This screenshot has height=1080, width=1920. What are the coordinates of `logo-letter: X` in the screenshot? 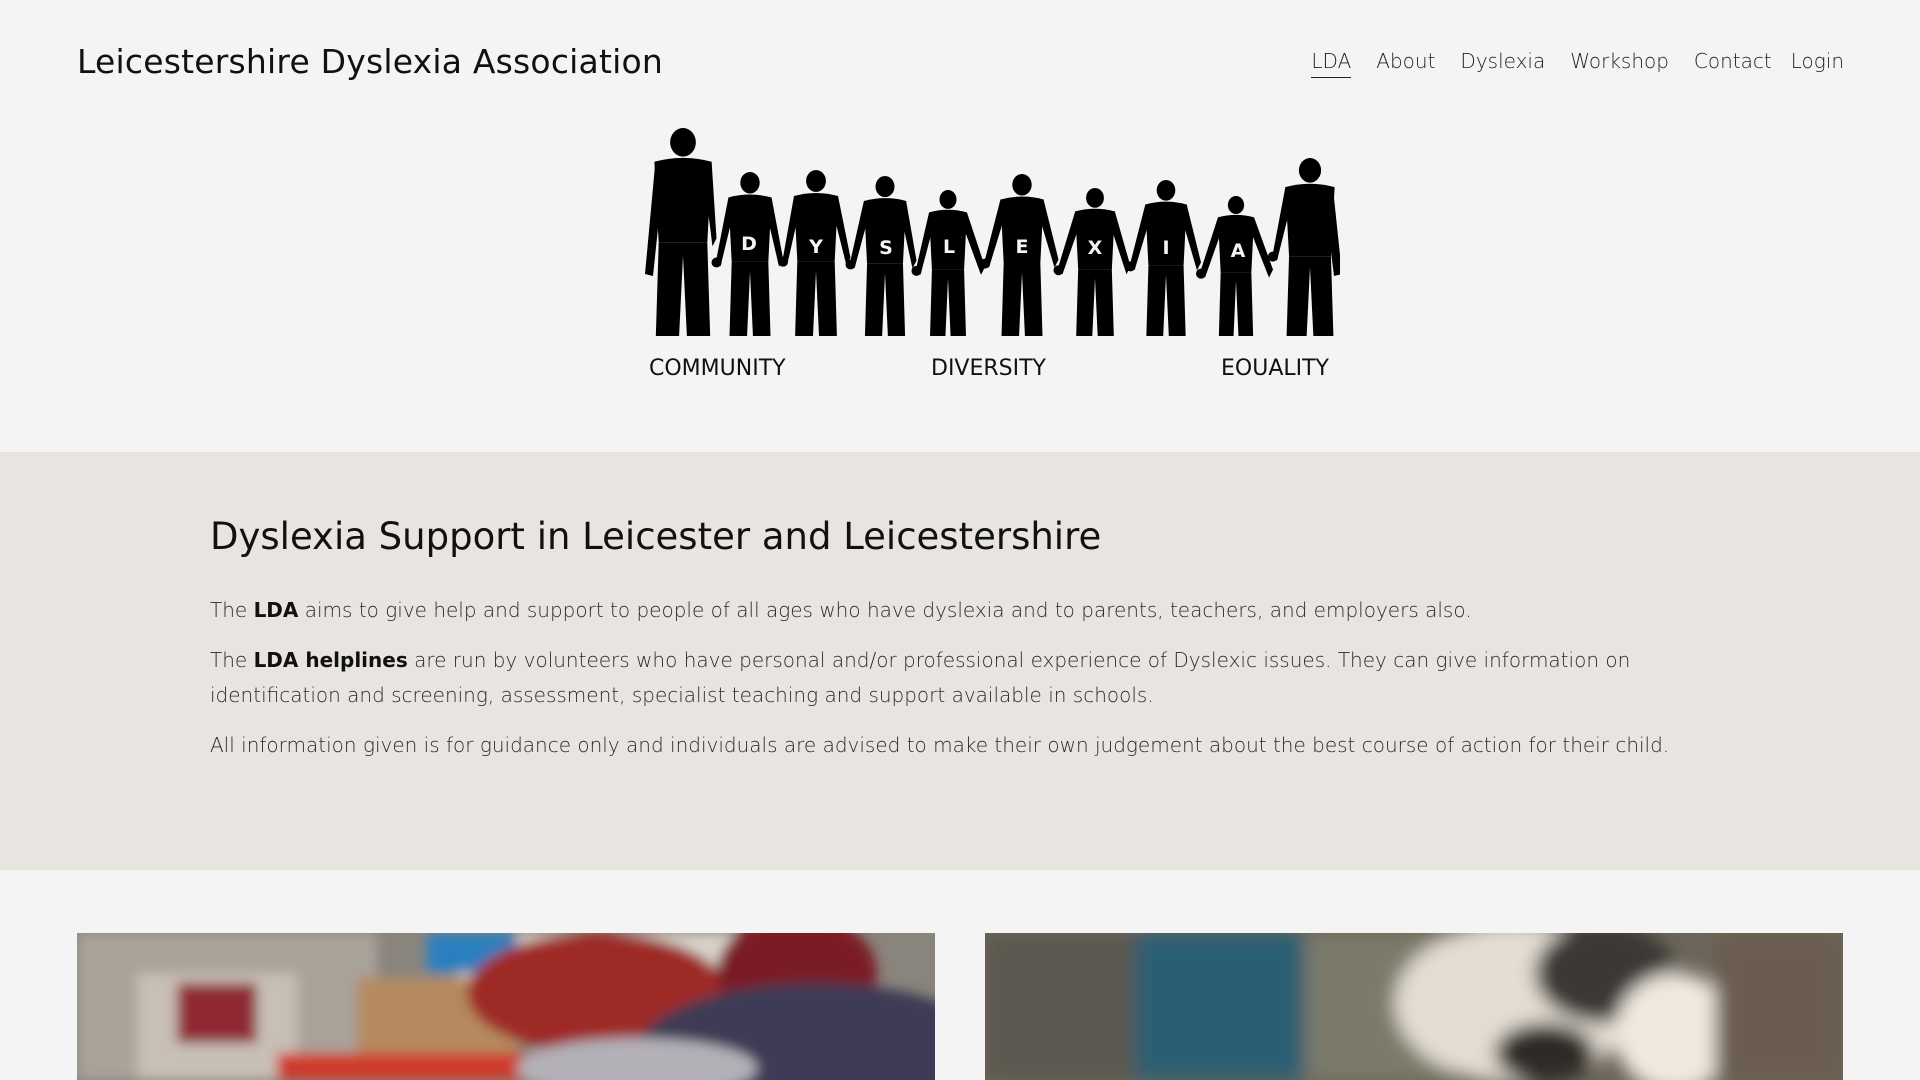 It's located at (1095, 248).